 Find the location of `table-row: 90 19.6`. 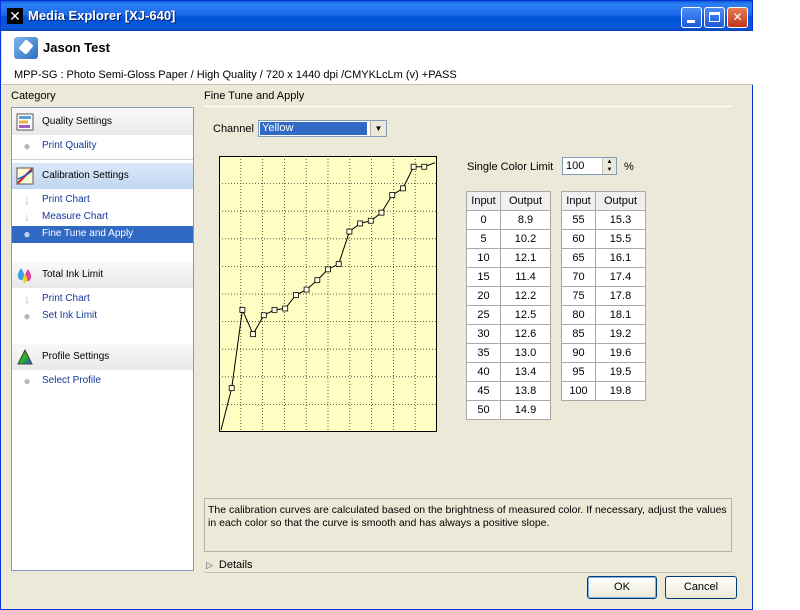

table-row: 90 19.6 is located at coordinates (603, 353).